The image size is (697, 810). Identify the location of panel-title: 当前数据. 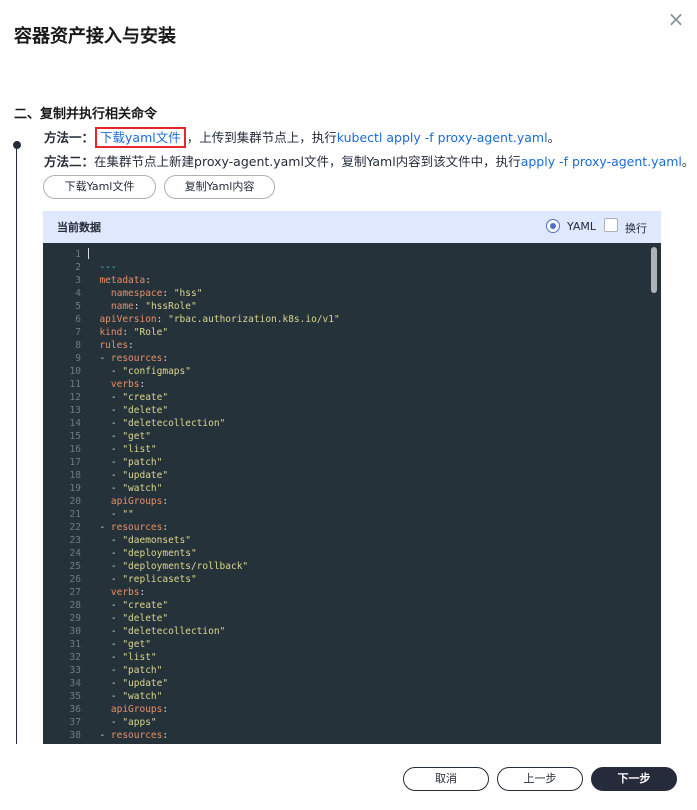
(79, 227).